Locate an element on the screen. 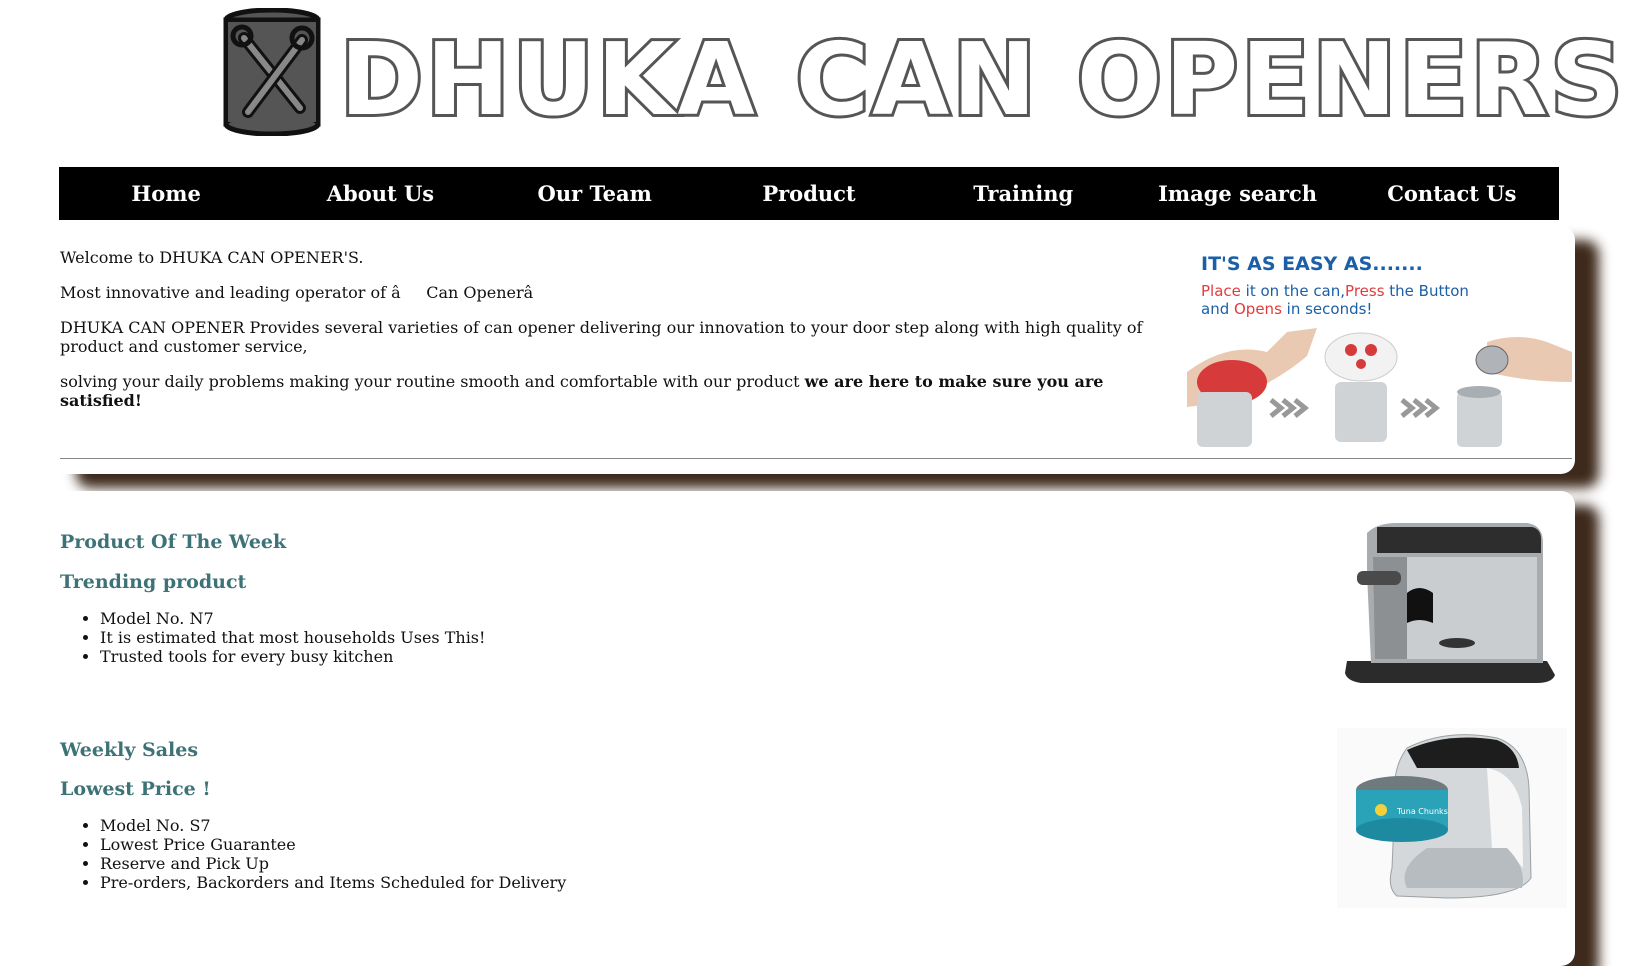 The height and width of the screenshot is (966, 1638). banner-line2: and Opens in seconds! is located at coordinates (1286, 309).